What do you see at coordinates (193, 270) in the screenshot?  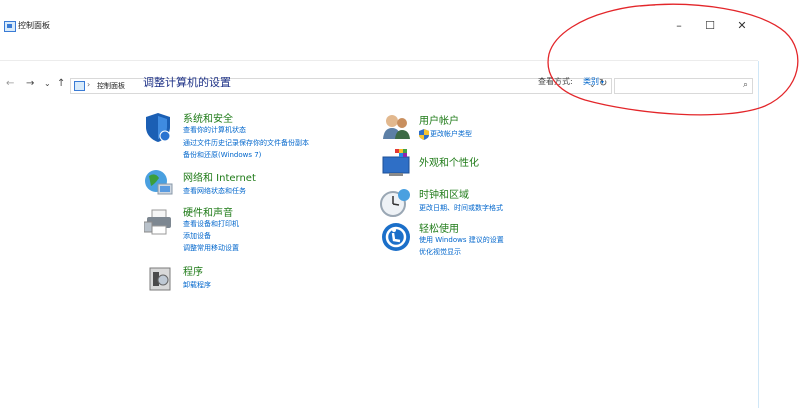 I see `category-programs: 程序` at bounding box center [193, 270].